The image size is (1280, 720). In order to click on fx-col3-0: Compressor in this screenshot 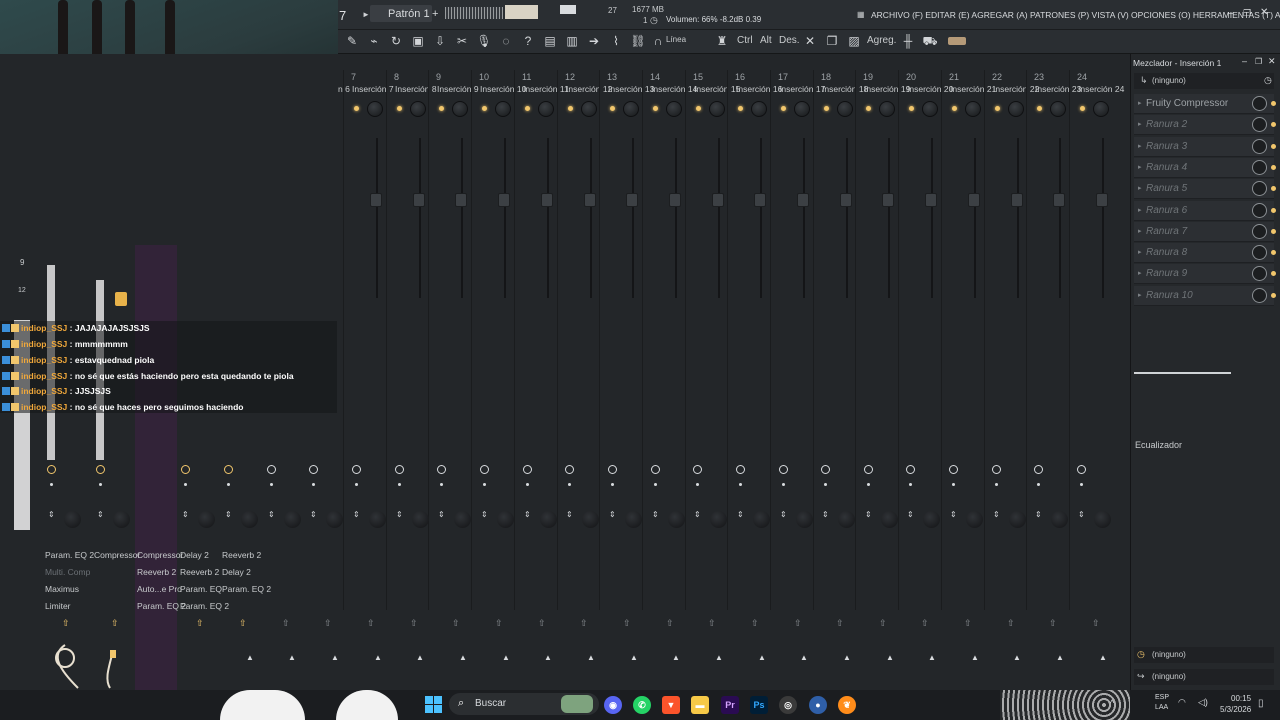, I will do `click(160, 555)`.